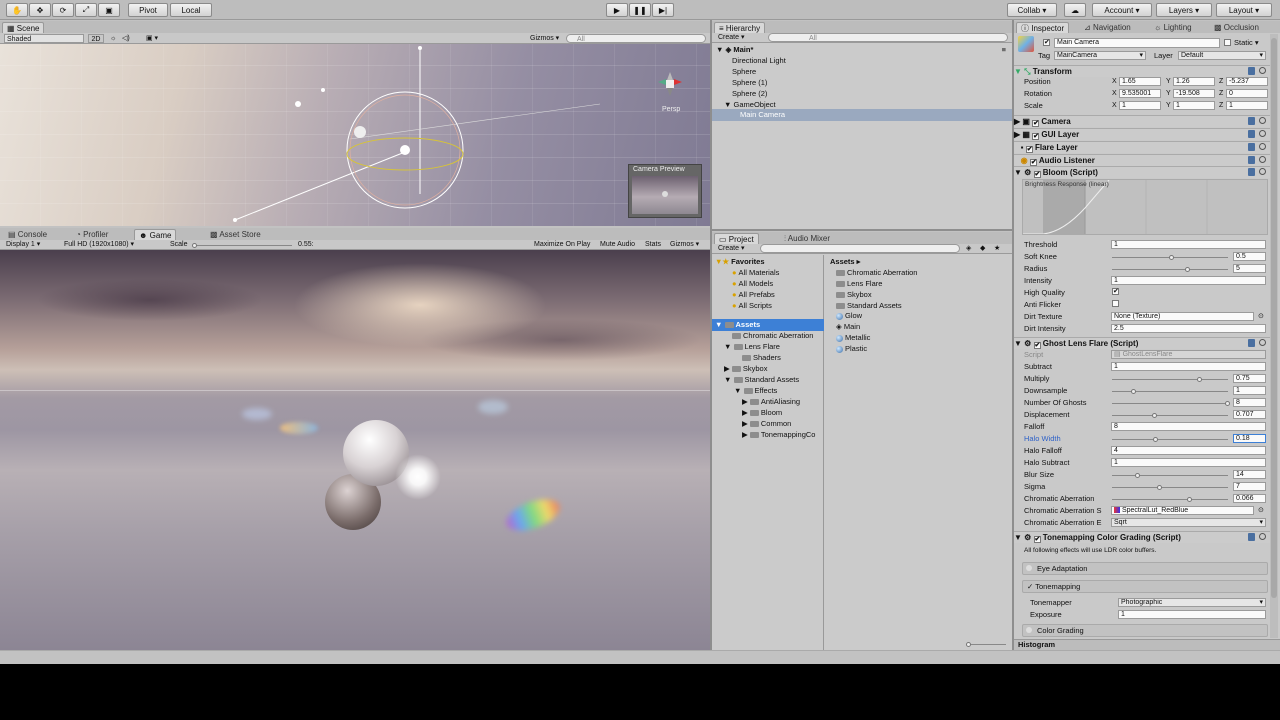  I want to click on tab-project: ▭ Project, so click(736, 238).